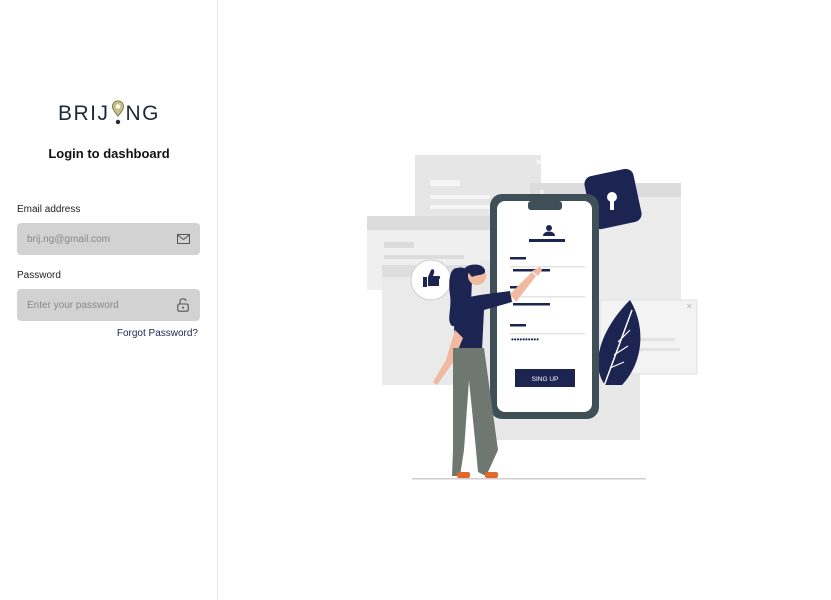  I want to click on mail-icon, so click(183, 239).